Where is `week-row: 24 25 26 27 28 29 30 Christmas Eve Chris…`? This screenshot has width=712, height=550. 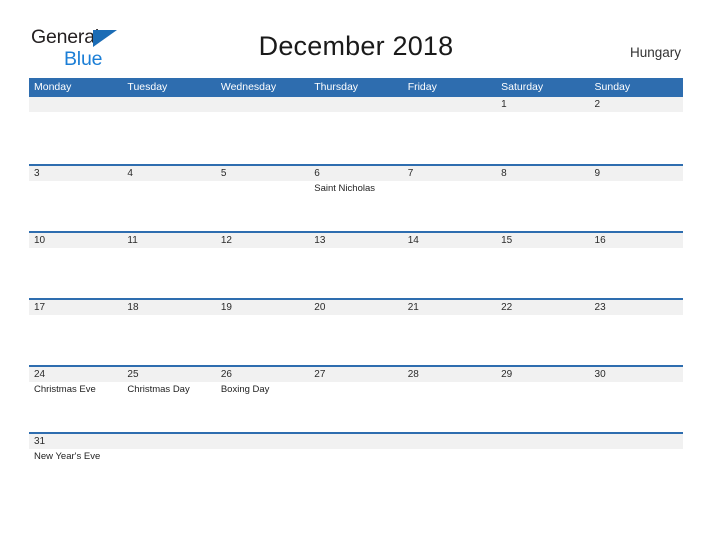
week-row: 24 25 26 27 28 29 30 Christmas Eve Chris… is located at coordinates (356, 398).